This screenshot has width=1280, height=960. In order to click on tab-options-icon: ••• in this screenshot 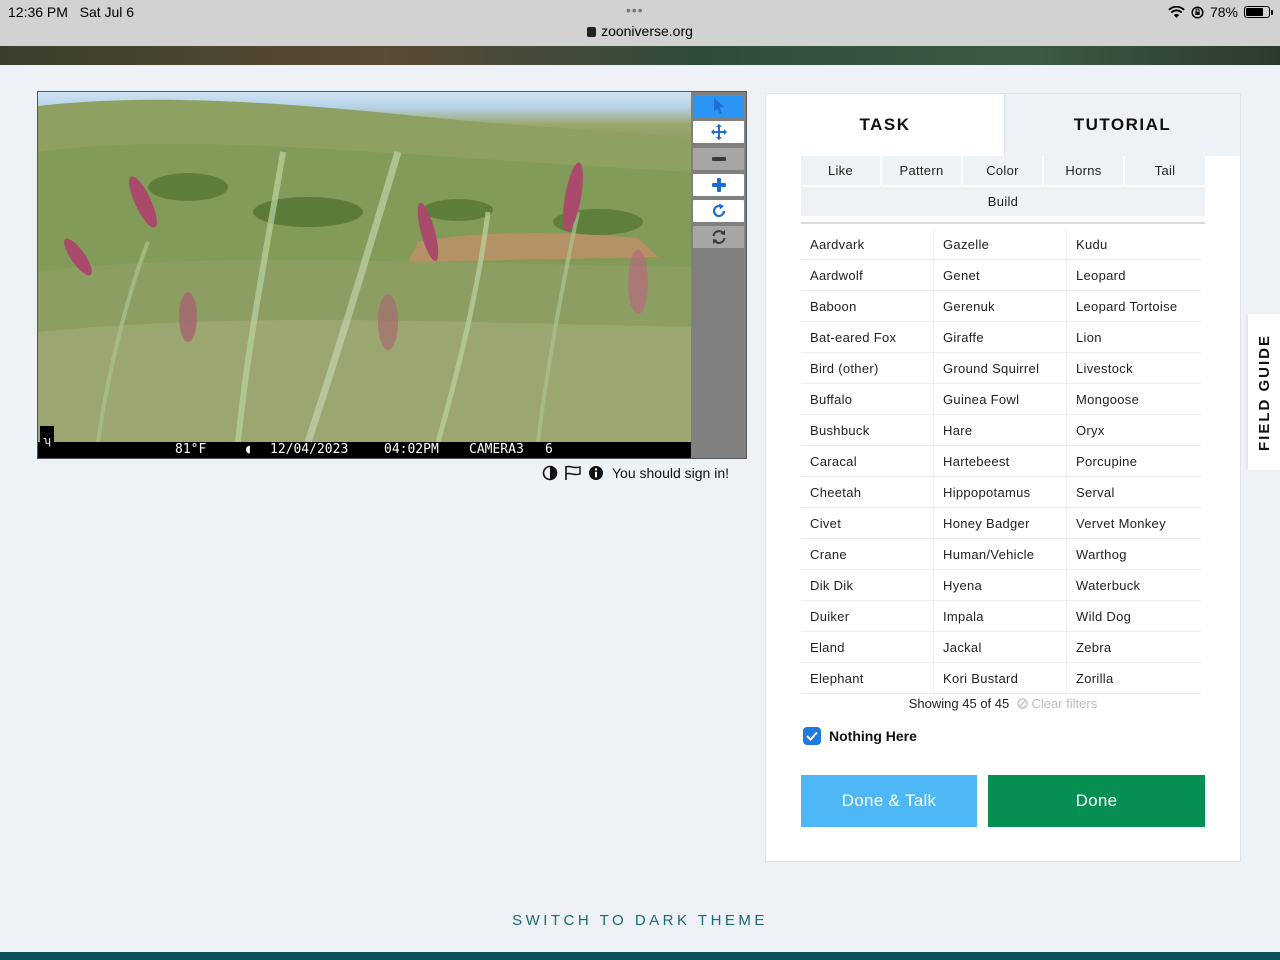, I will do `click(635, 10)`.